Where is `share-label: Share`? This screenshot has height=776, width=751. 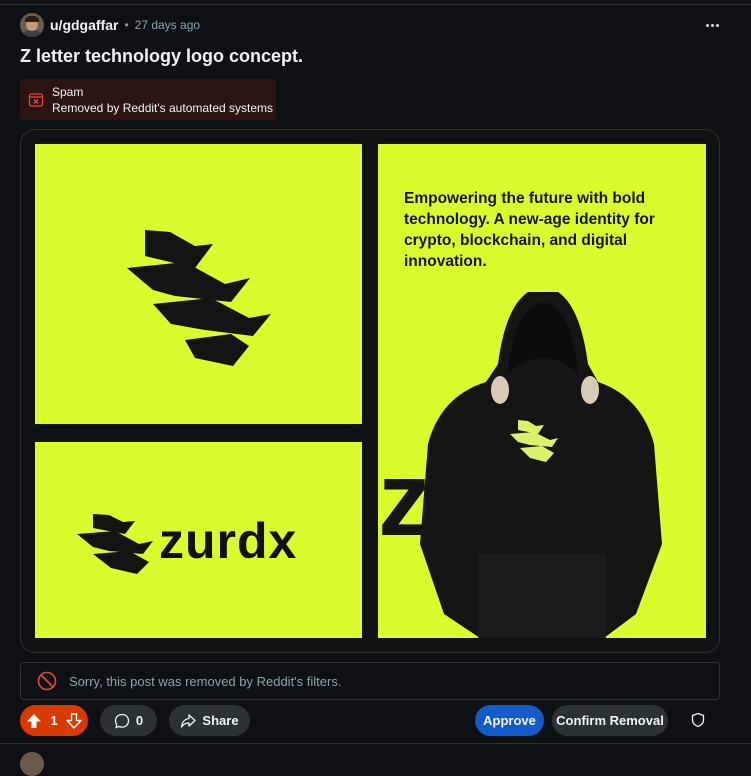
share-label: Share is located at coordinates (220, 720).